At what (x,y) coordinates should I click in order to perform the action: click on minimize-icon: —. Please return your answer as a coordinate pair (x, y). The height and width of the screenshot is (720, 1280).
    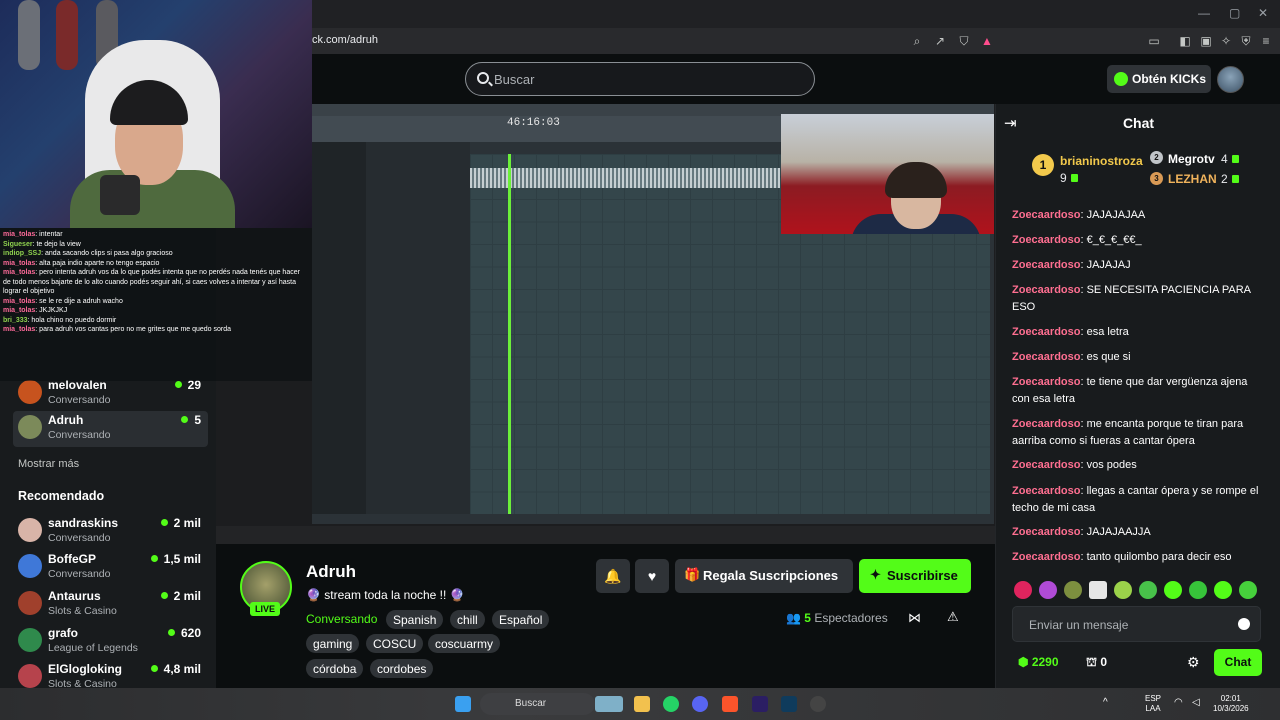
    Looking at the image, I should click on (1204, 13).